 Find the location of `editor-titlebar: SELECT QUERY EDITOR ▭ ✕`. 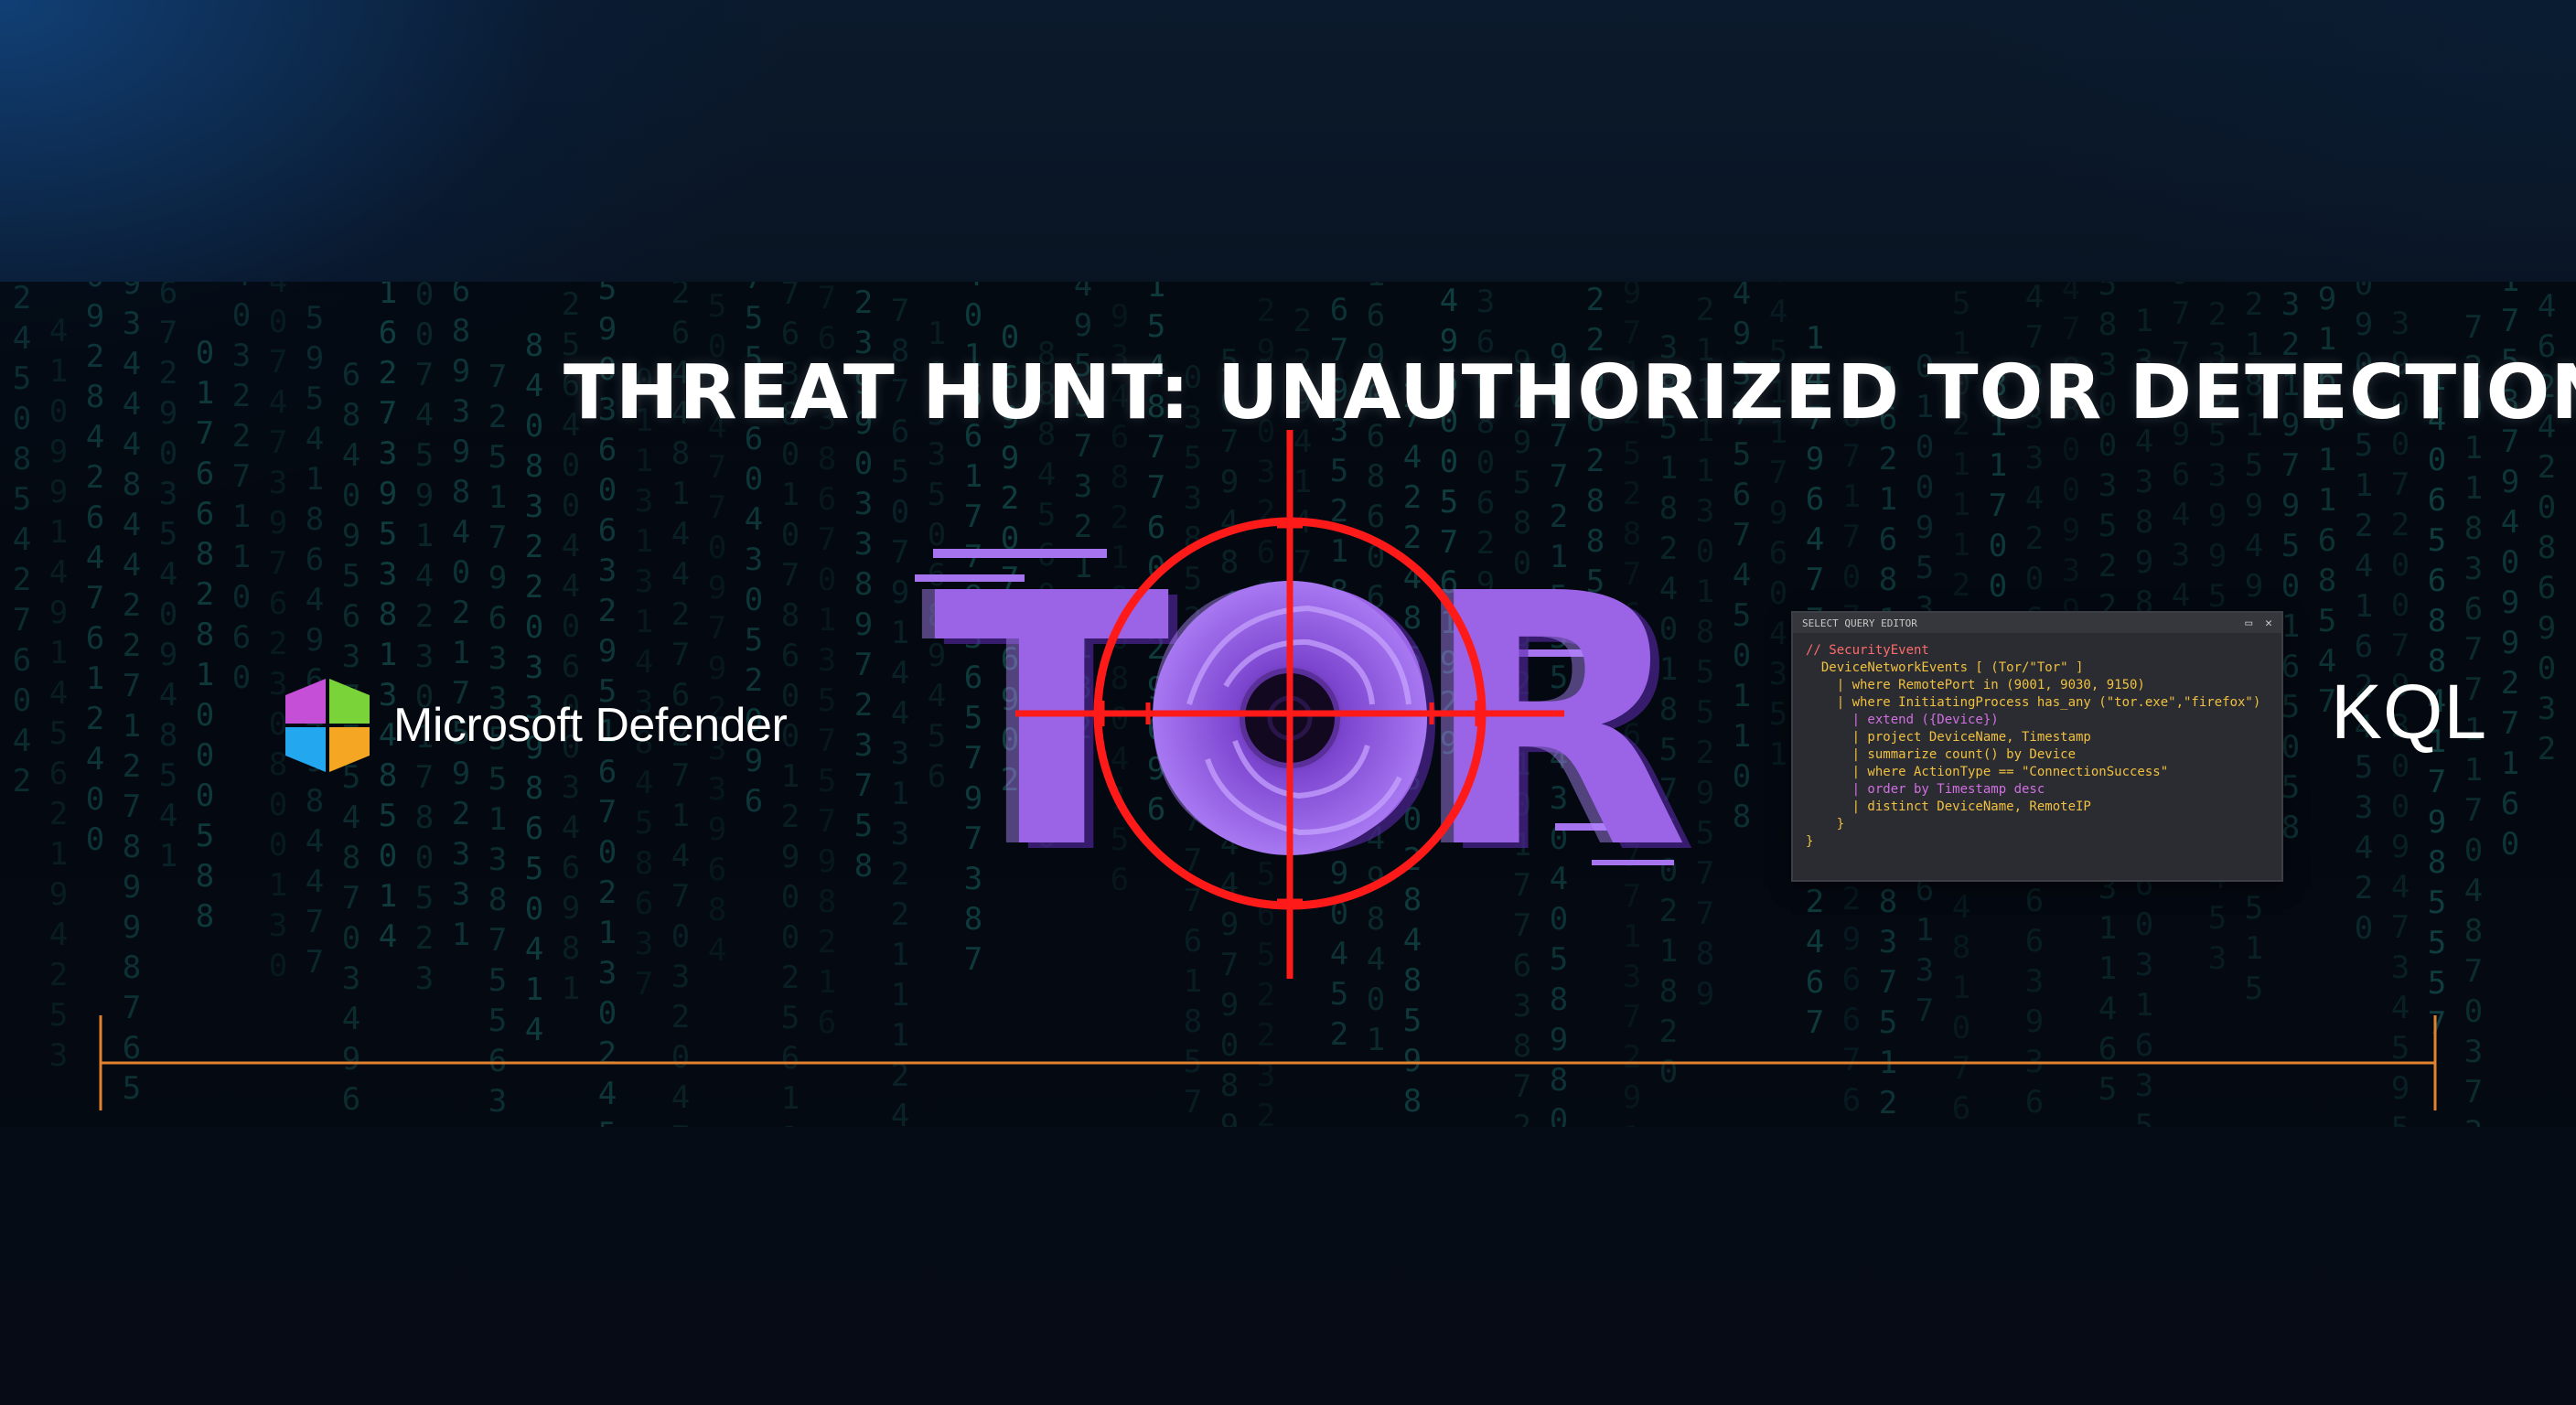

editor-titlebar: SELECT QUERY EDITOR ▭ ✕ is located at coordinates (2037, 623).